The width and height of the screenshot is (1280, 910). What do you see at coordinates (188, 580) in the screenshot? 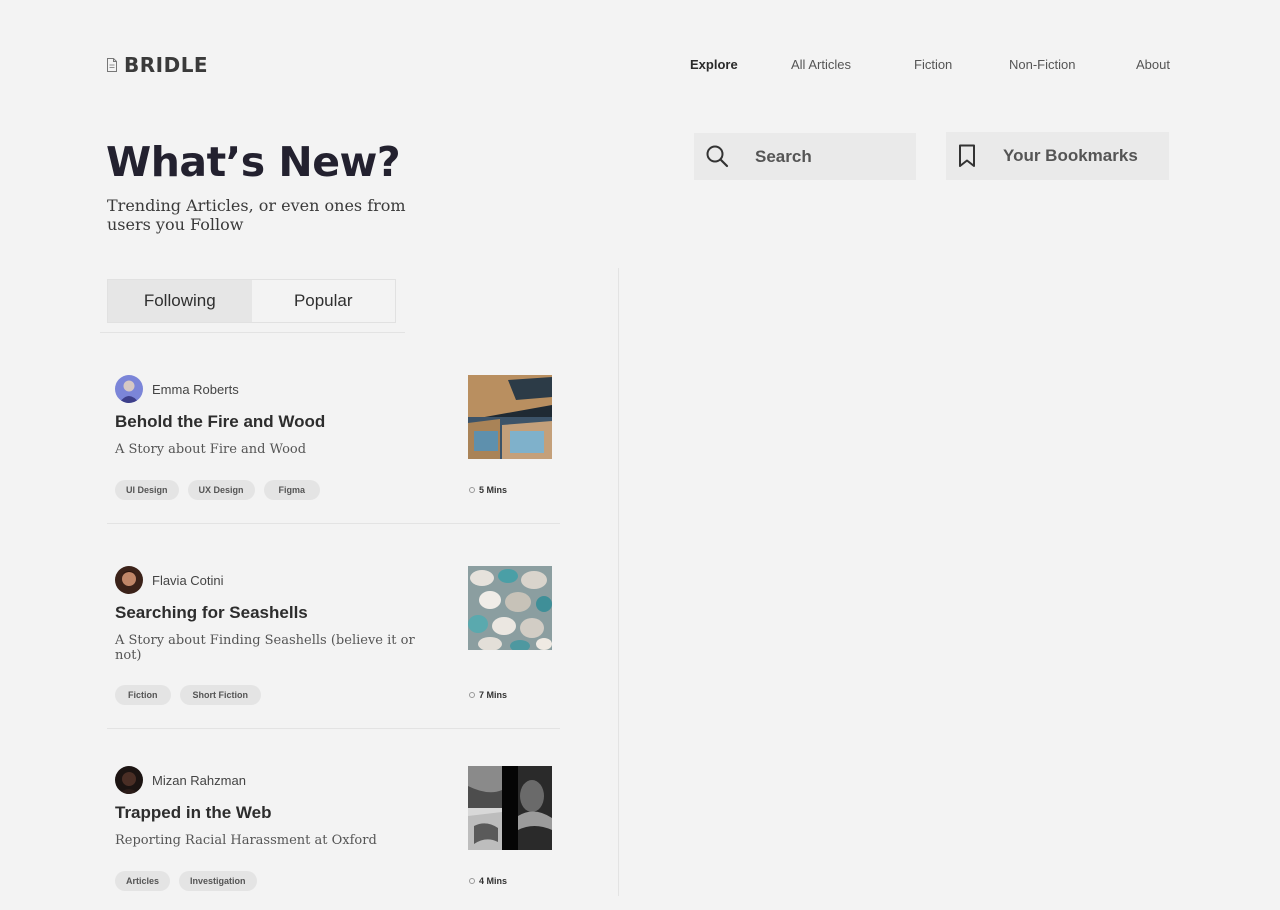
I see `author-name: Flavia Cotini` at bounding box center [188, 580].